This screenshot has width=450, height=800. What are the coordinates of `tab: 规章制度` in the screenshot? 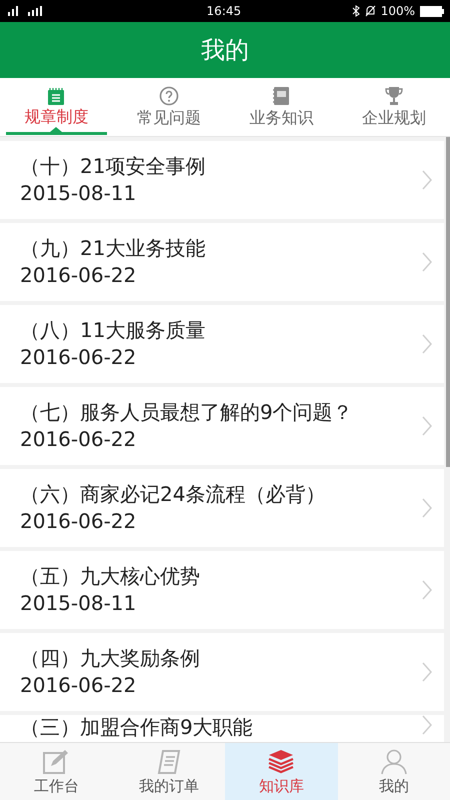 It's located at (56, 107).